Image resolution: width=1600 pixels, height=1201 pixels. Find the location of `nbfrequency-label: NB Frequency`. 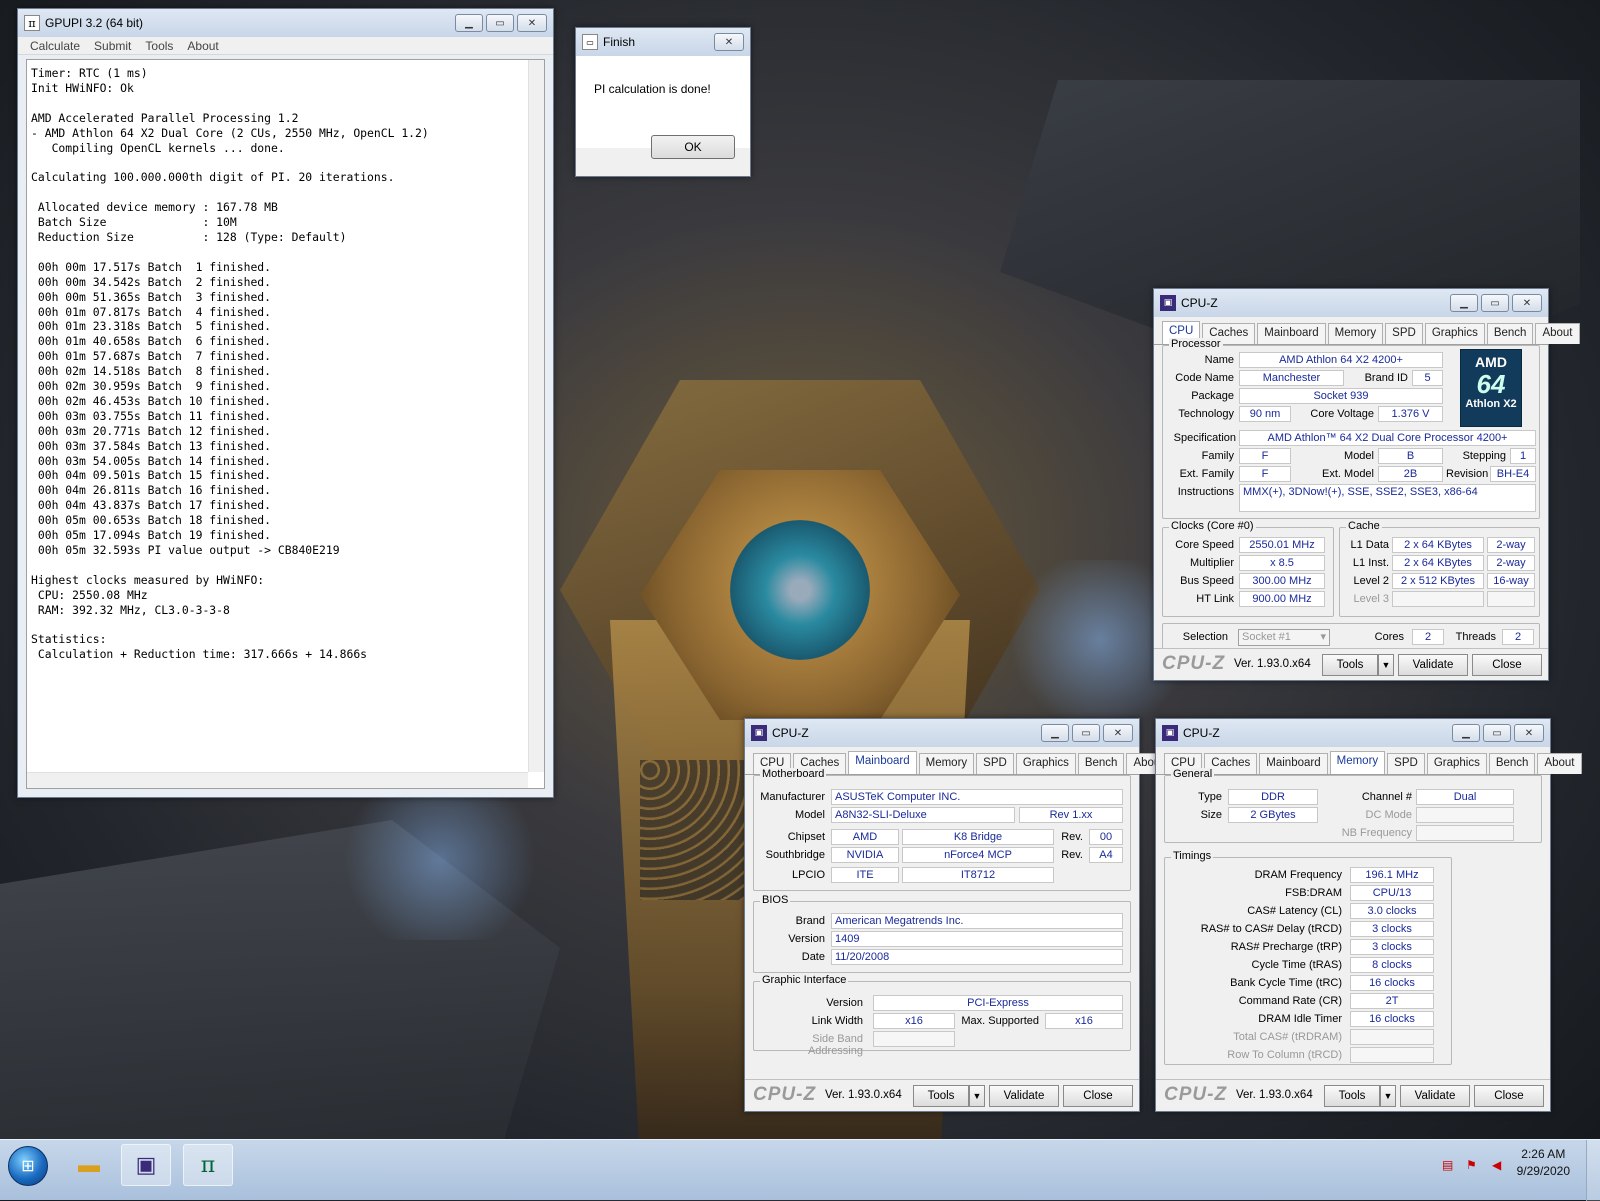

nbfrequency-label: NB Frequency is located at coordinates (1376, 833).